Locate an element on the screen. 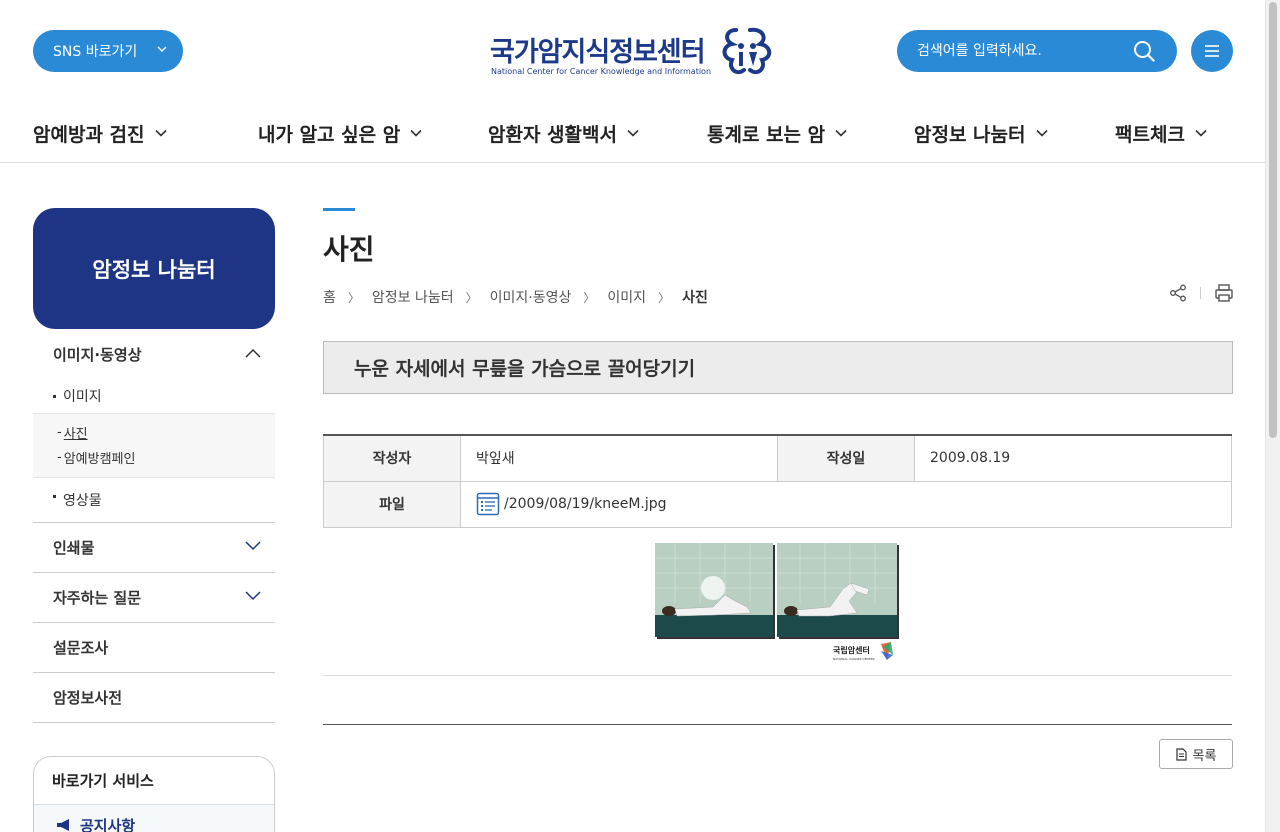  breadcrumb-image: 이미지 is located at coordinates (626, 297).